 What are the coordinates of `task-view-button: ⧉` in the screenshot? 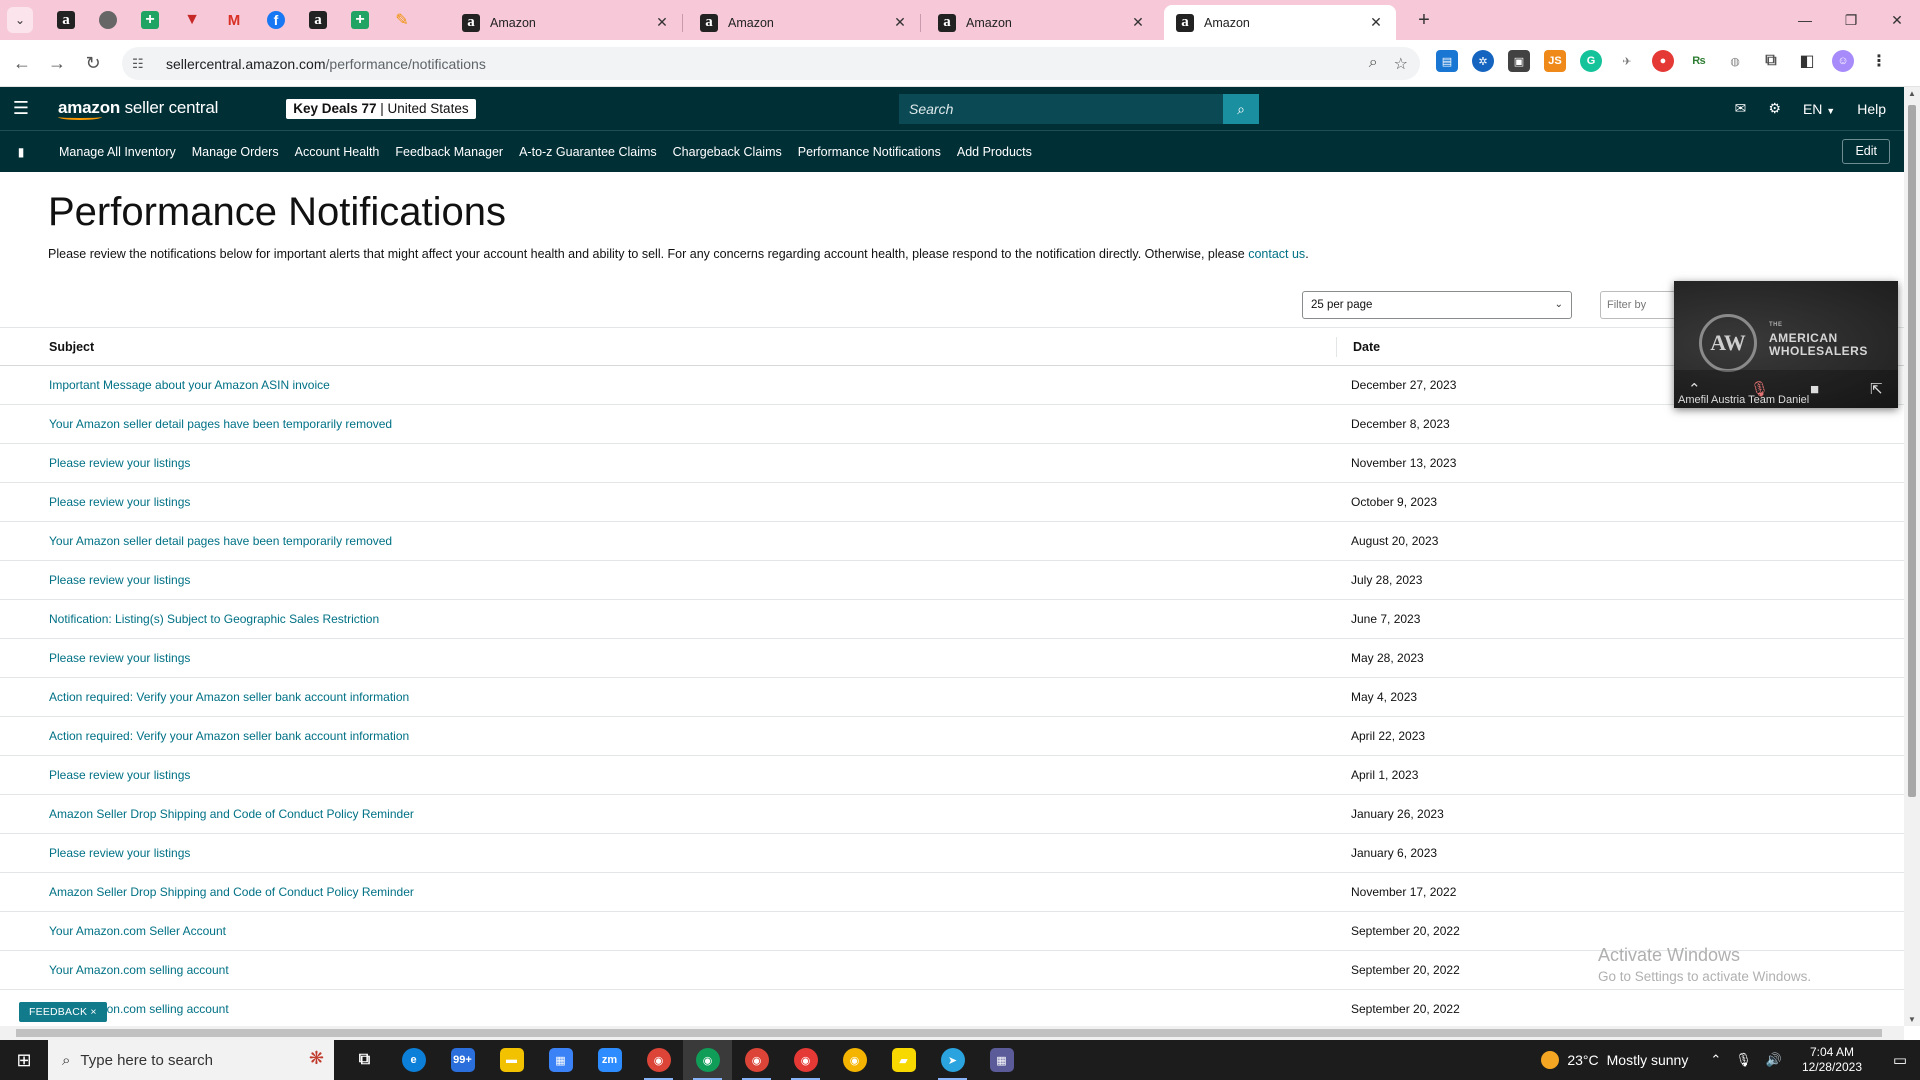 It's located at (364, 1060).